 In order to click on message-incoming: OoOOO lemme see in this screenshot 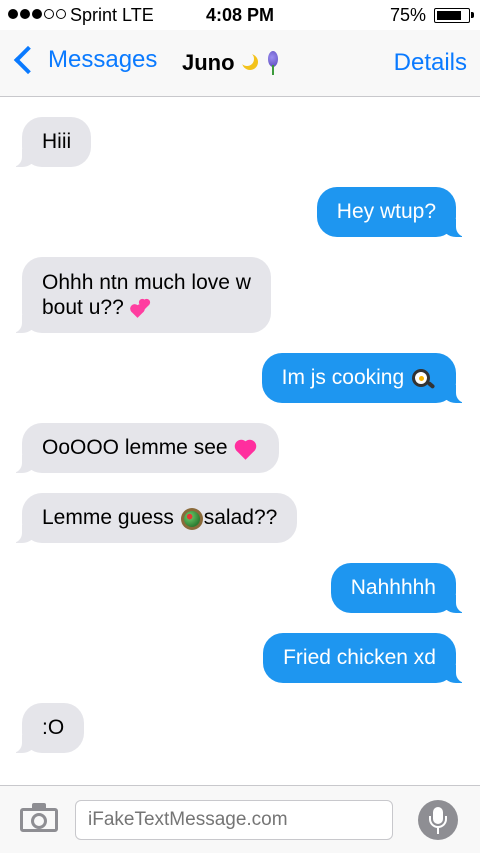, I will do `click(145, 448)`.